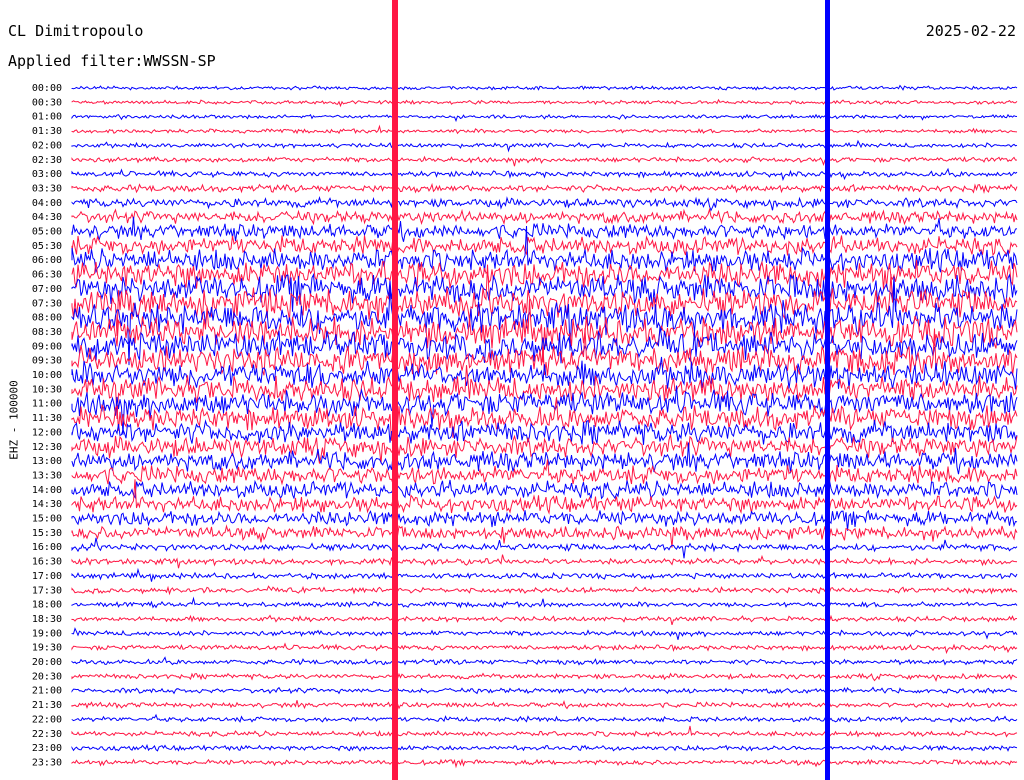 Image resolution: width=1024 pixels, height=780 pixels. I want to click on time-tick-label: 01:30, so click(47, 131).